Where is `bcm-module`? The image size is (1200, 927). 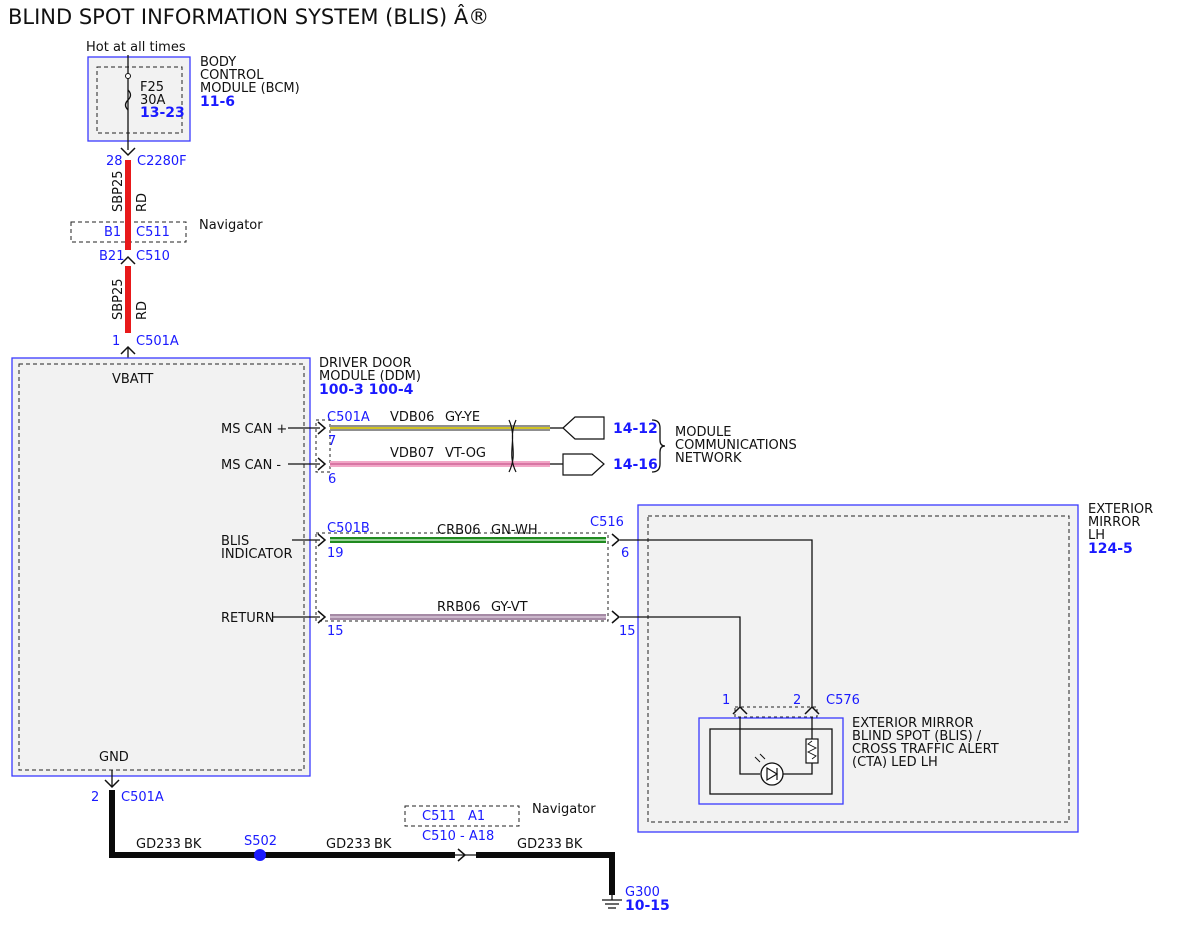
bcm-module is located at coordinates (139, 99).